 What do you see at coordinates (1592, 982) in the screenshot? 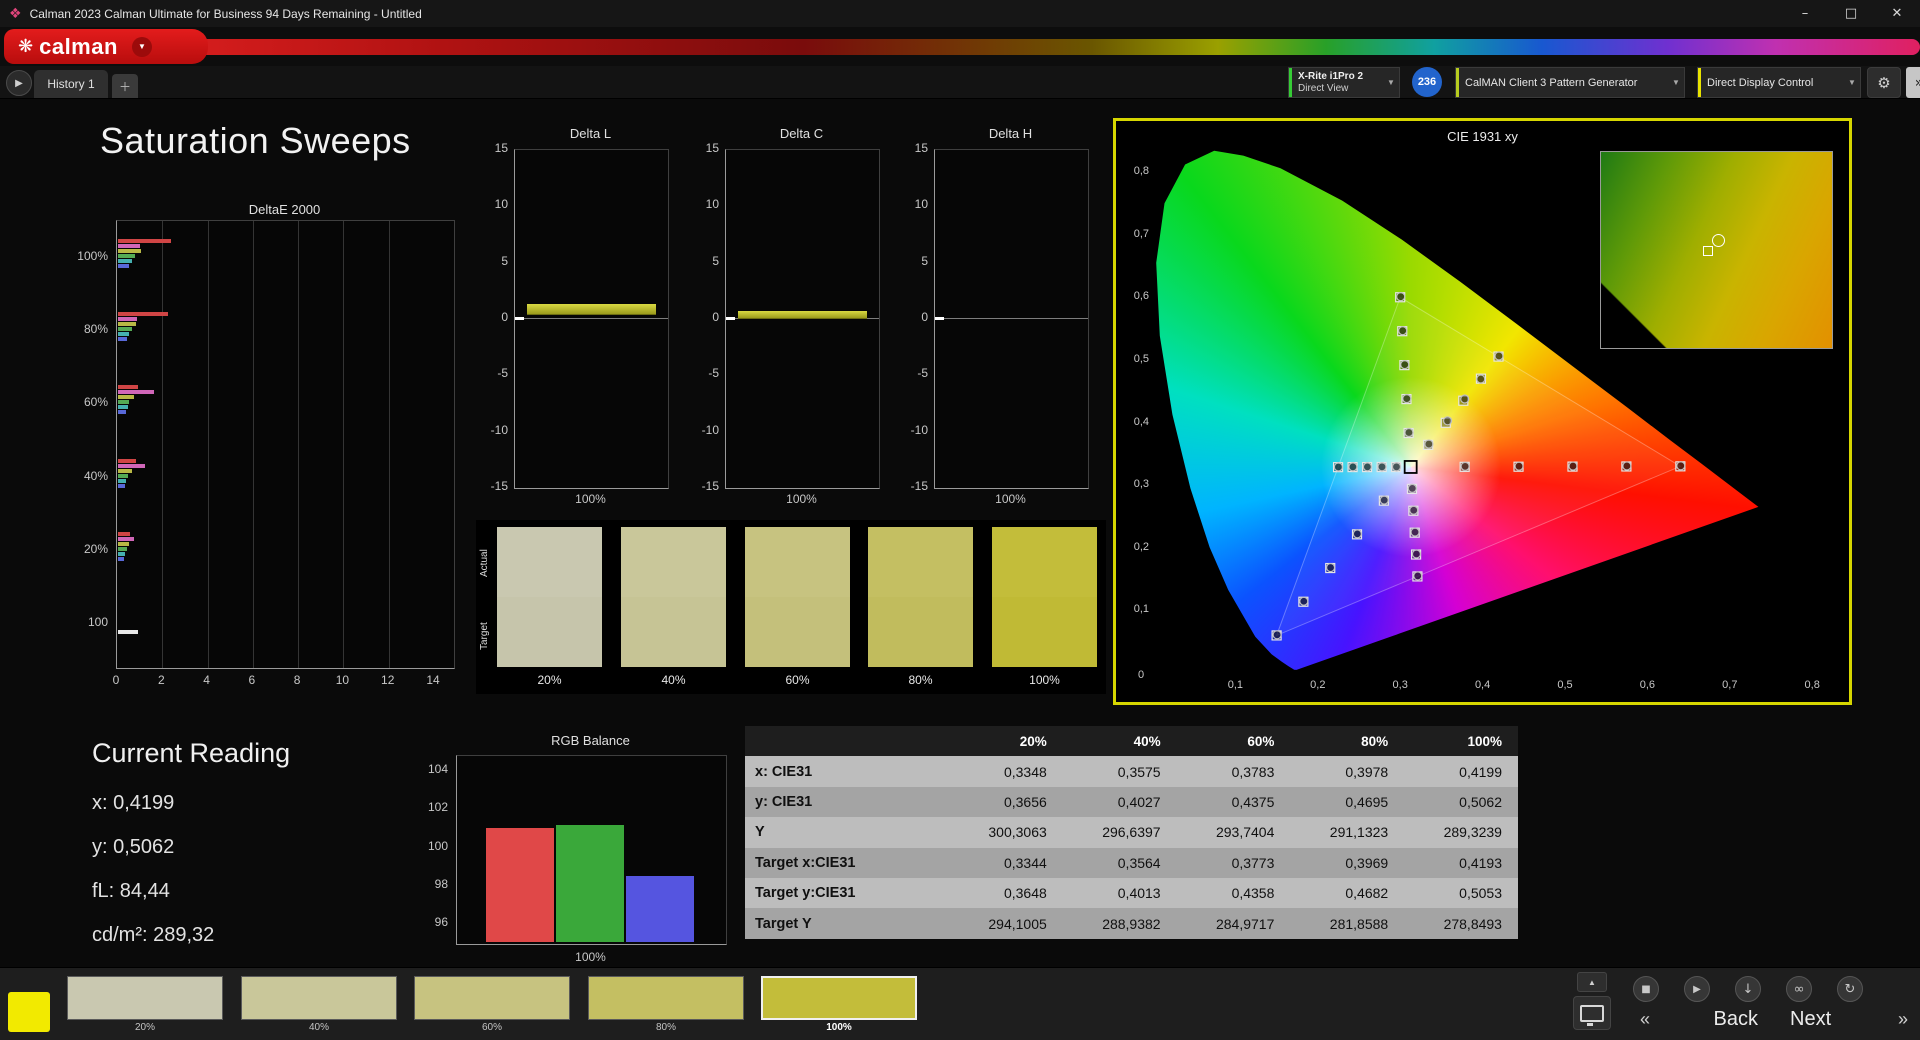
I see `collapse-panel-button: ▲` at bounding box center [1592, 982].